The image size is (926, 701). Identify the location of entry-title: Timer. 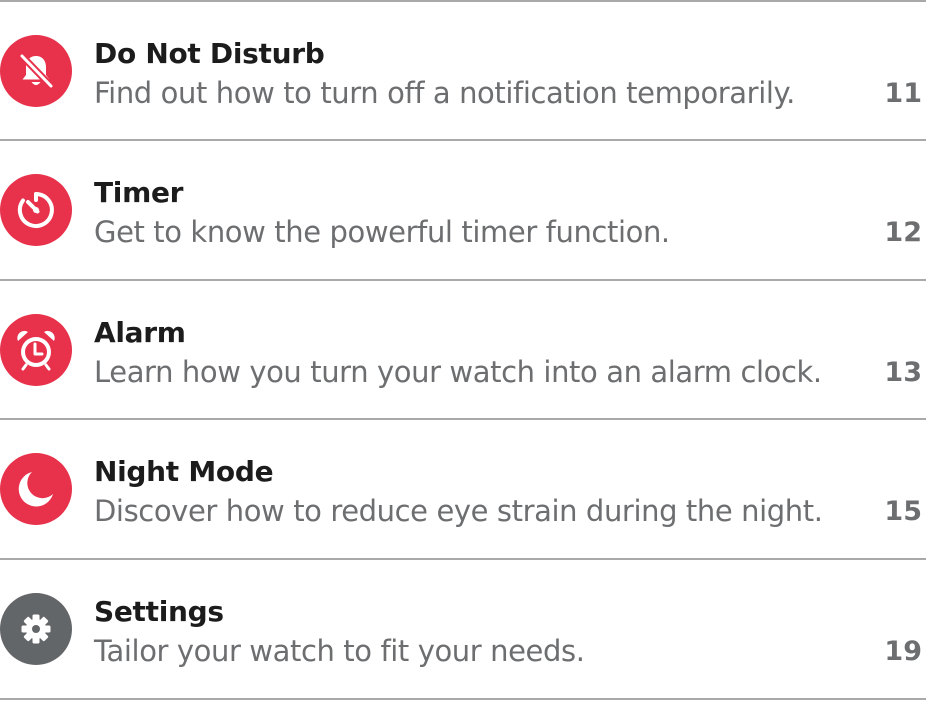
(139, 192).